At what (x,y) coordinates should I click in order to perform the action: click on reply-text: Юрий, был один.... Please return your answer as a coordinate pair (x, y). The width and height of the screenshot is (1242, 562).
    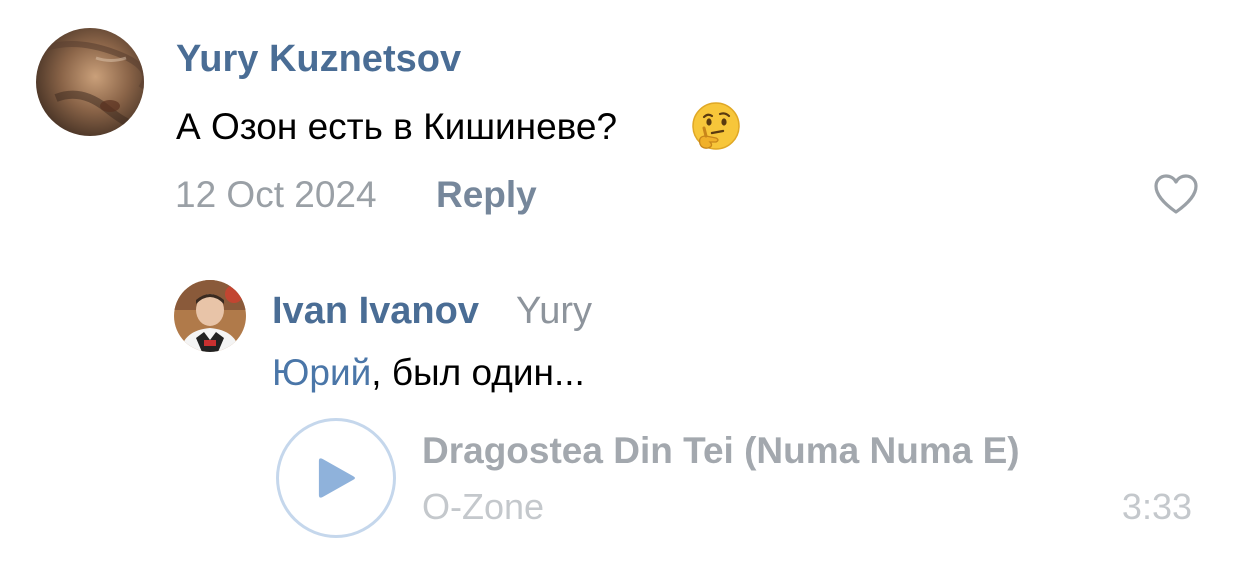
    Looking at the image, I should click on (428, 373).